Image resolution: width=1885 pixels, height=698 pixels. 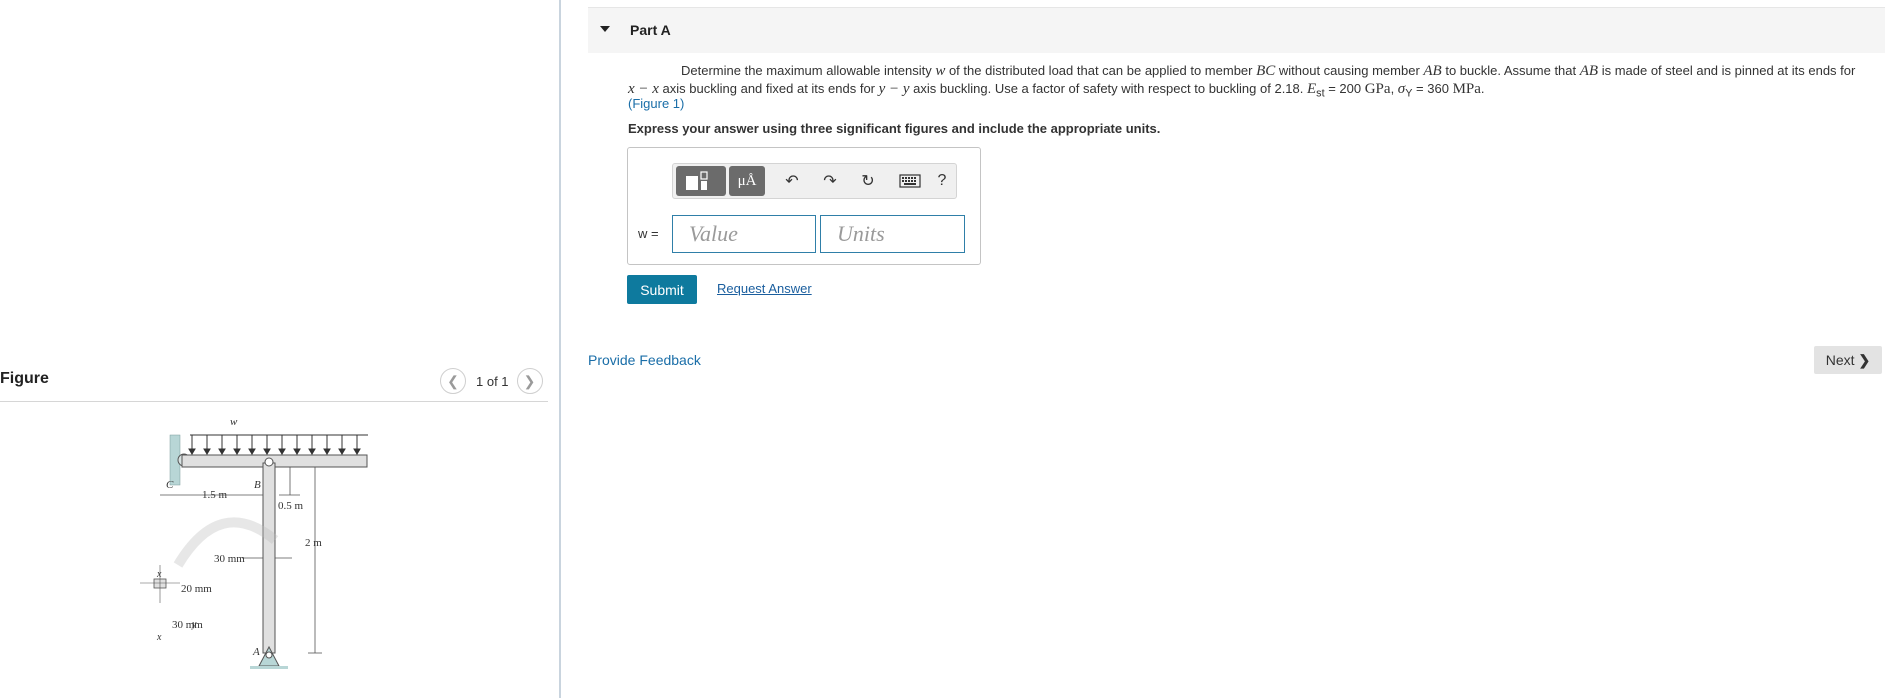 I want to click on distributed-load, so click(x=278, y=444).